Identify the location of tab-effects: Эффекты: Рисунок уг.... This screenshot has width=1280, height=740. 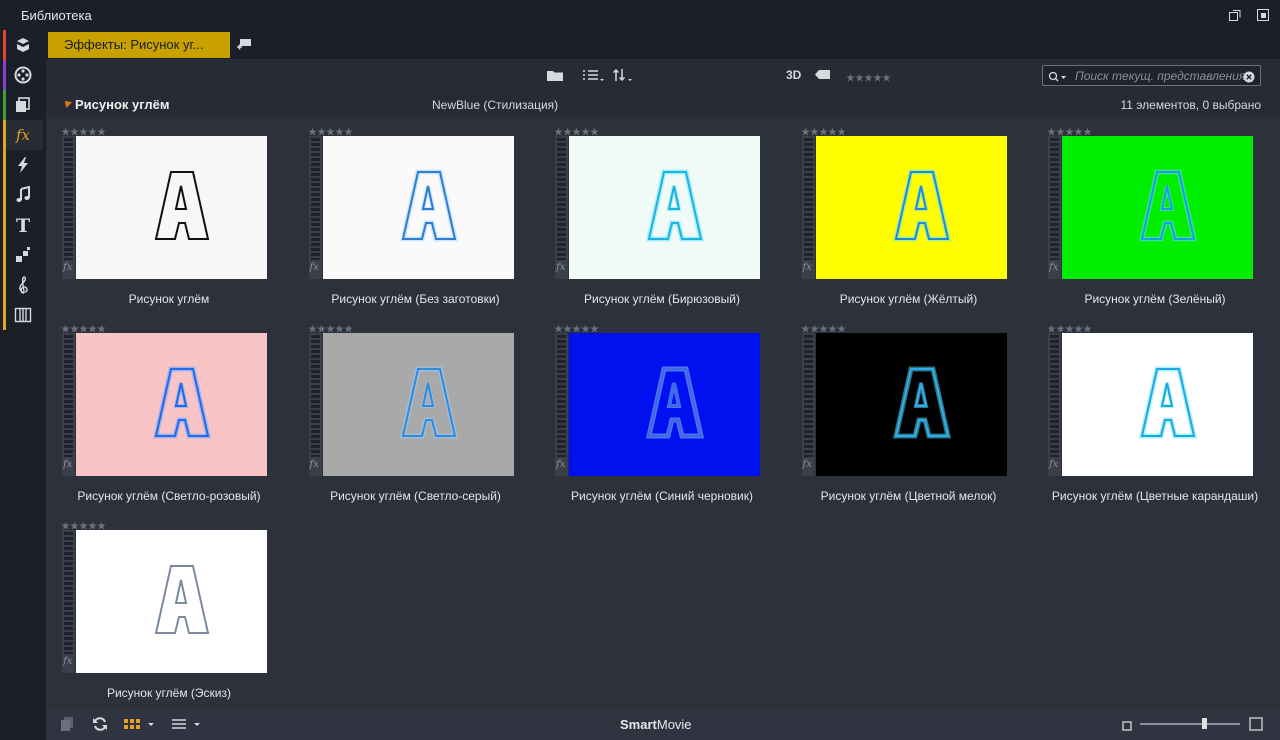
(139, 45).